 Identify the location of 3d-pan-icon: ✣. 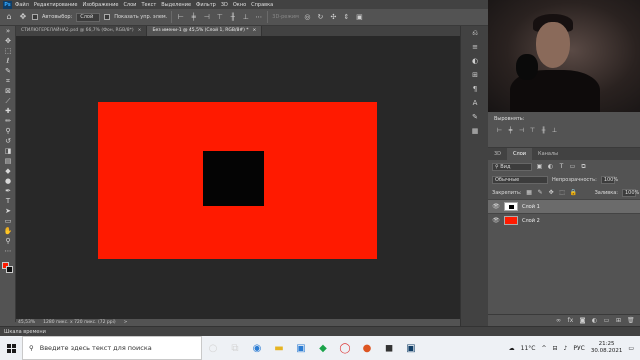
(333, 17).